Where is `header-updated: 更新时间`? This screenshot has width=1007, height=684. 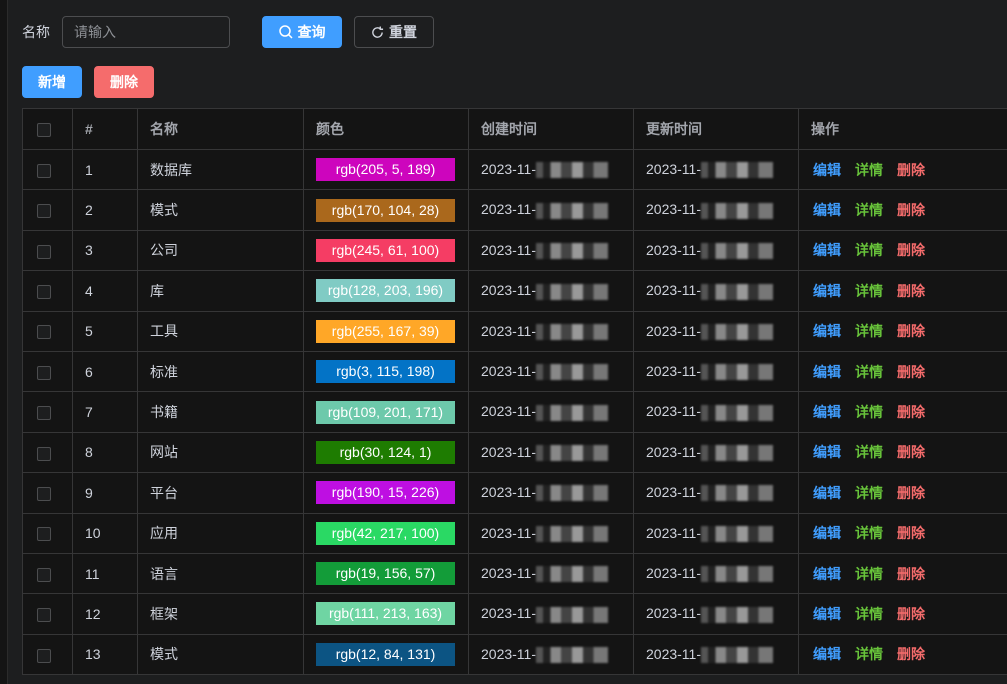 header-updated: 更新时间 is located at coordinates (716, 129).